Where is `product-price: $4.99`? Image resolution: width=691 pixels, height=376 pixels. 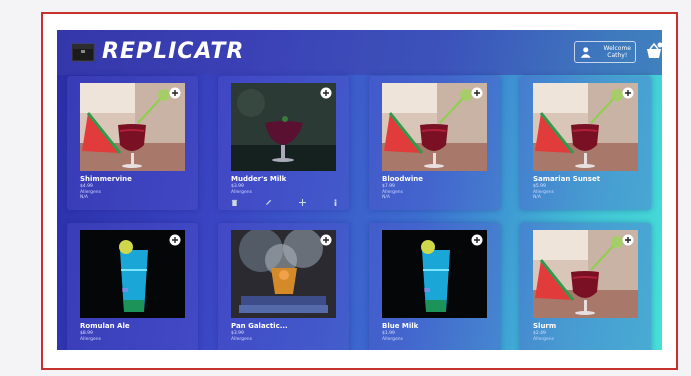
product-price: $4.99 is located at coordinates (86, 186).